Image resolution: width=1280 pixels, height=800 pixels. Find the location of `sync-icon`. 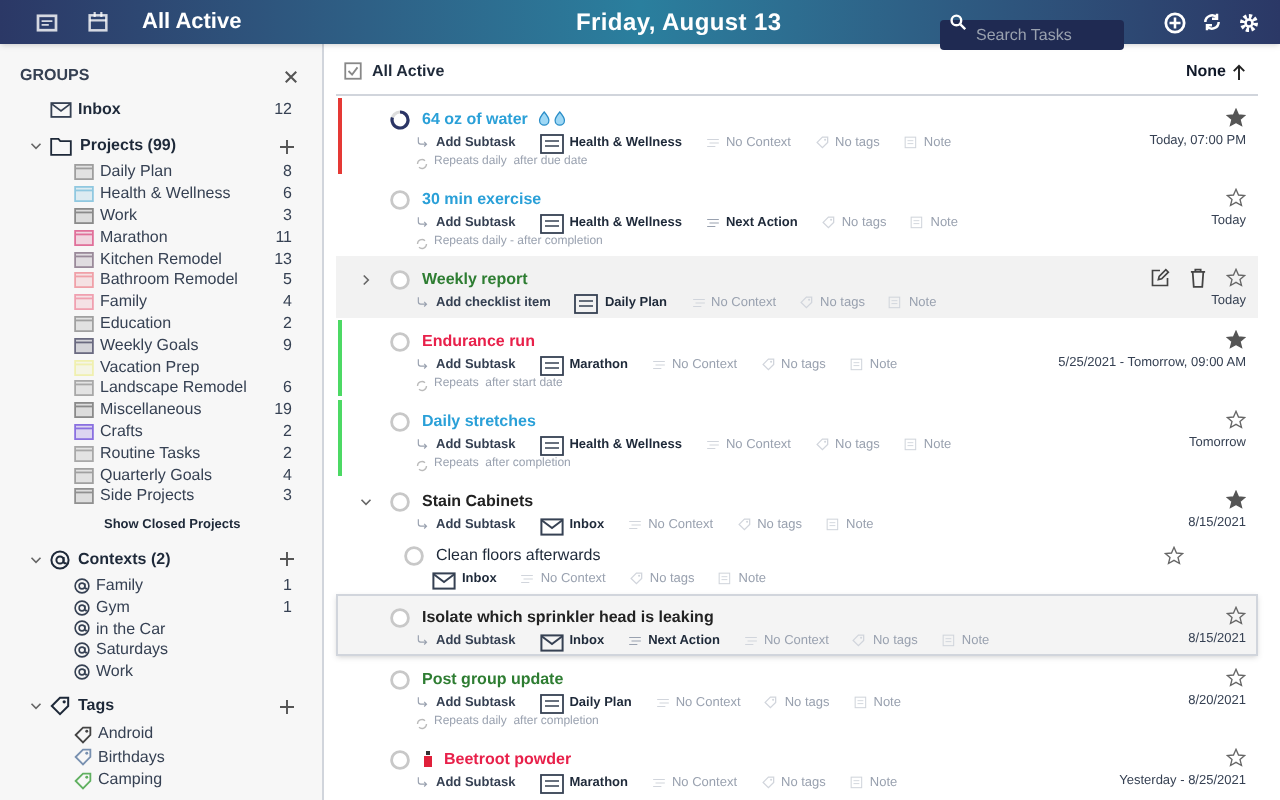

sync-icon is located at coordinates (1212, 22).